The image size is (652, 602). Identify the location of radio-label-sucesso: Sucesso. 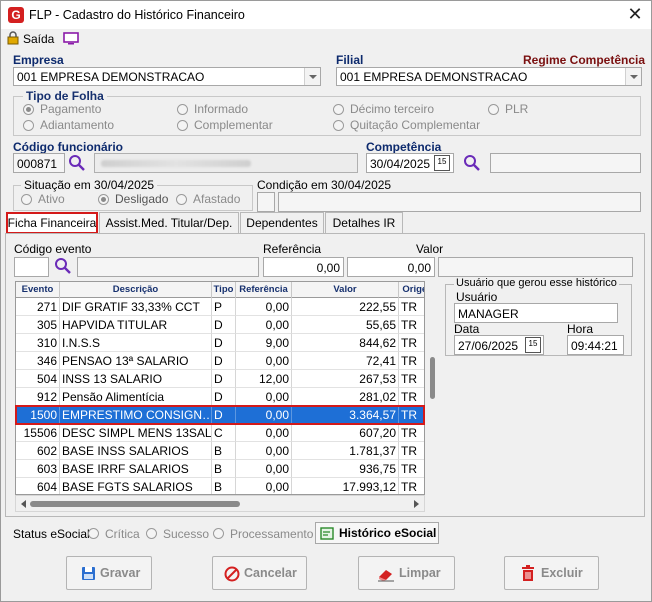
(186, 534).